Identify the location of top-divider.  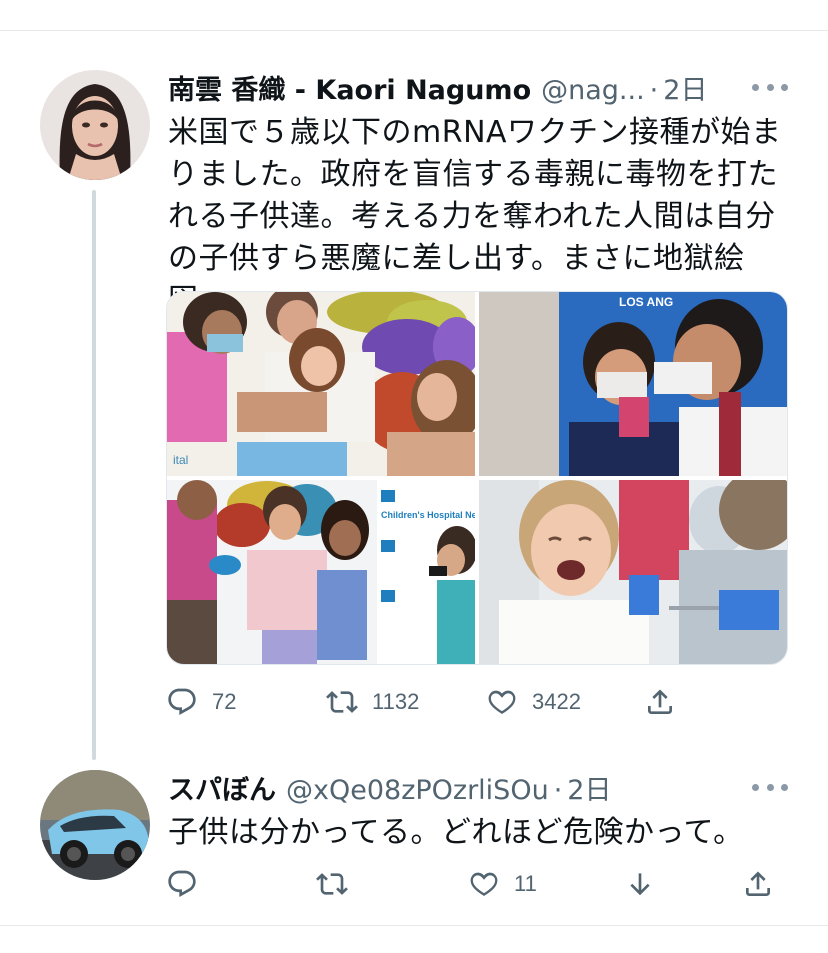
(414, 30).